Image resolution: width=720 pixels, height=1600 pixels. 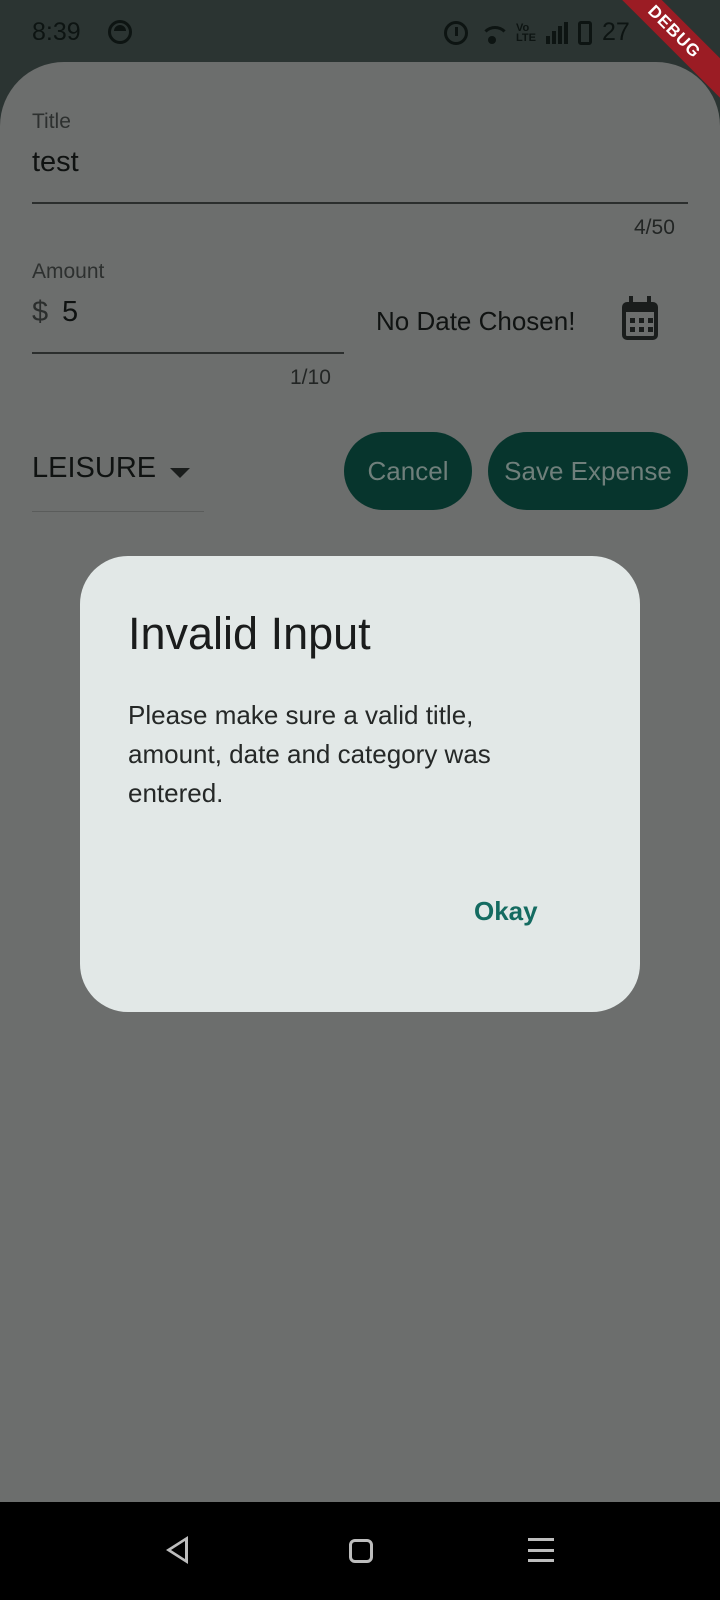 I want to click on dialog-title: Invalid Input, so click(x=249, y=633).